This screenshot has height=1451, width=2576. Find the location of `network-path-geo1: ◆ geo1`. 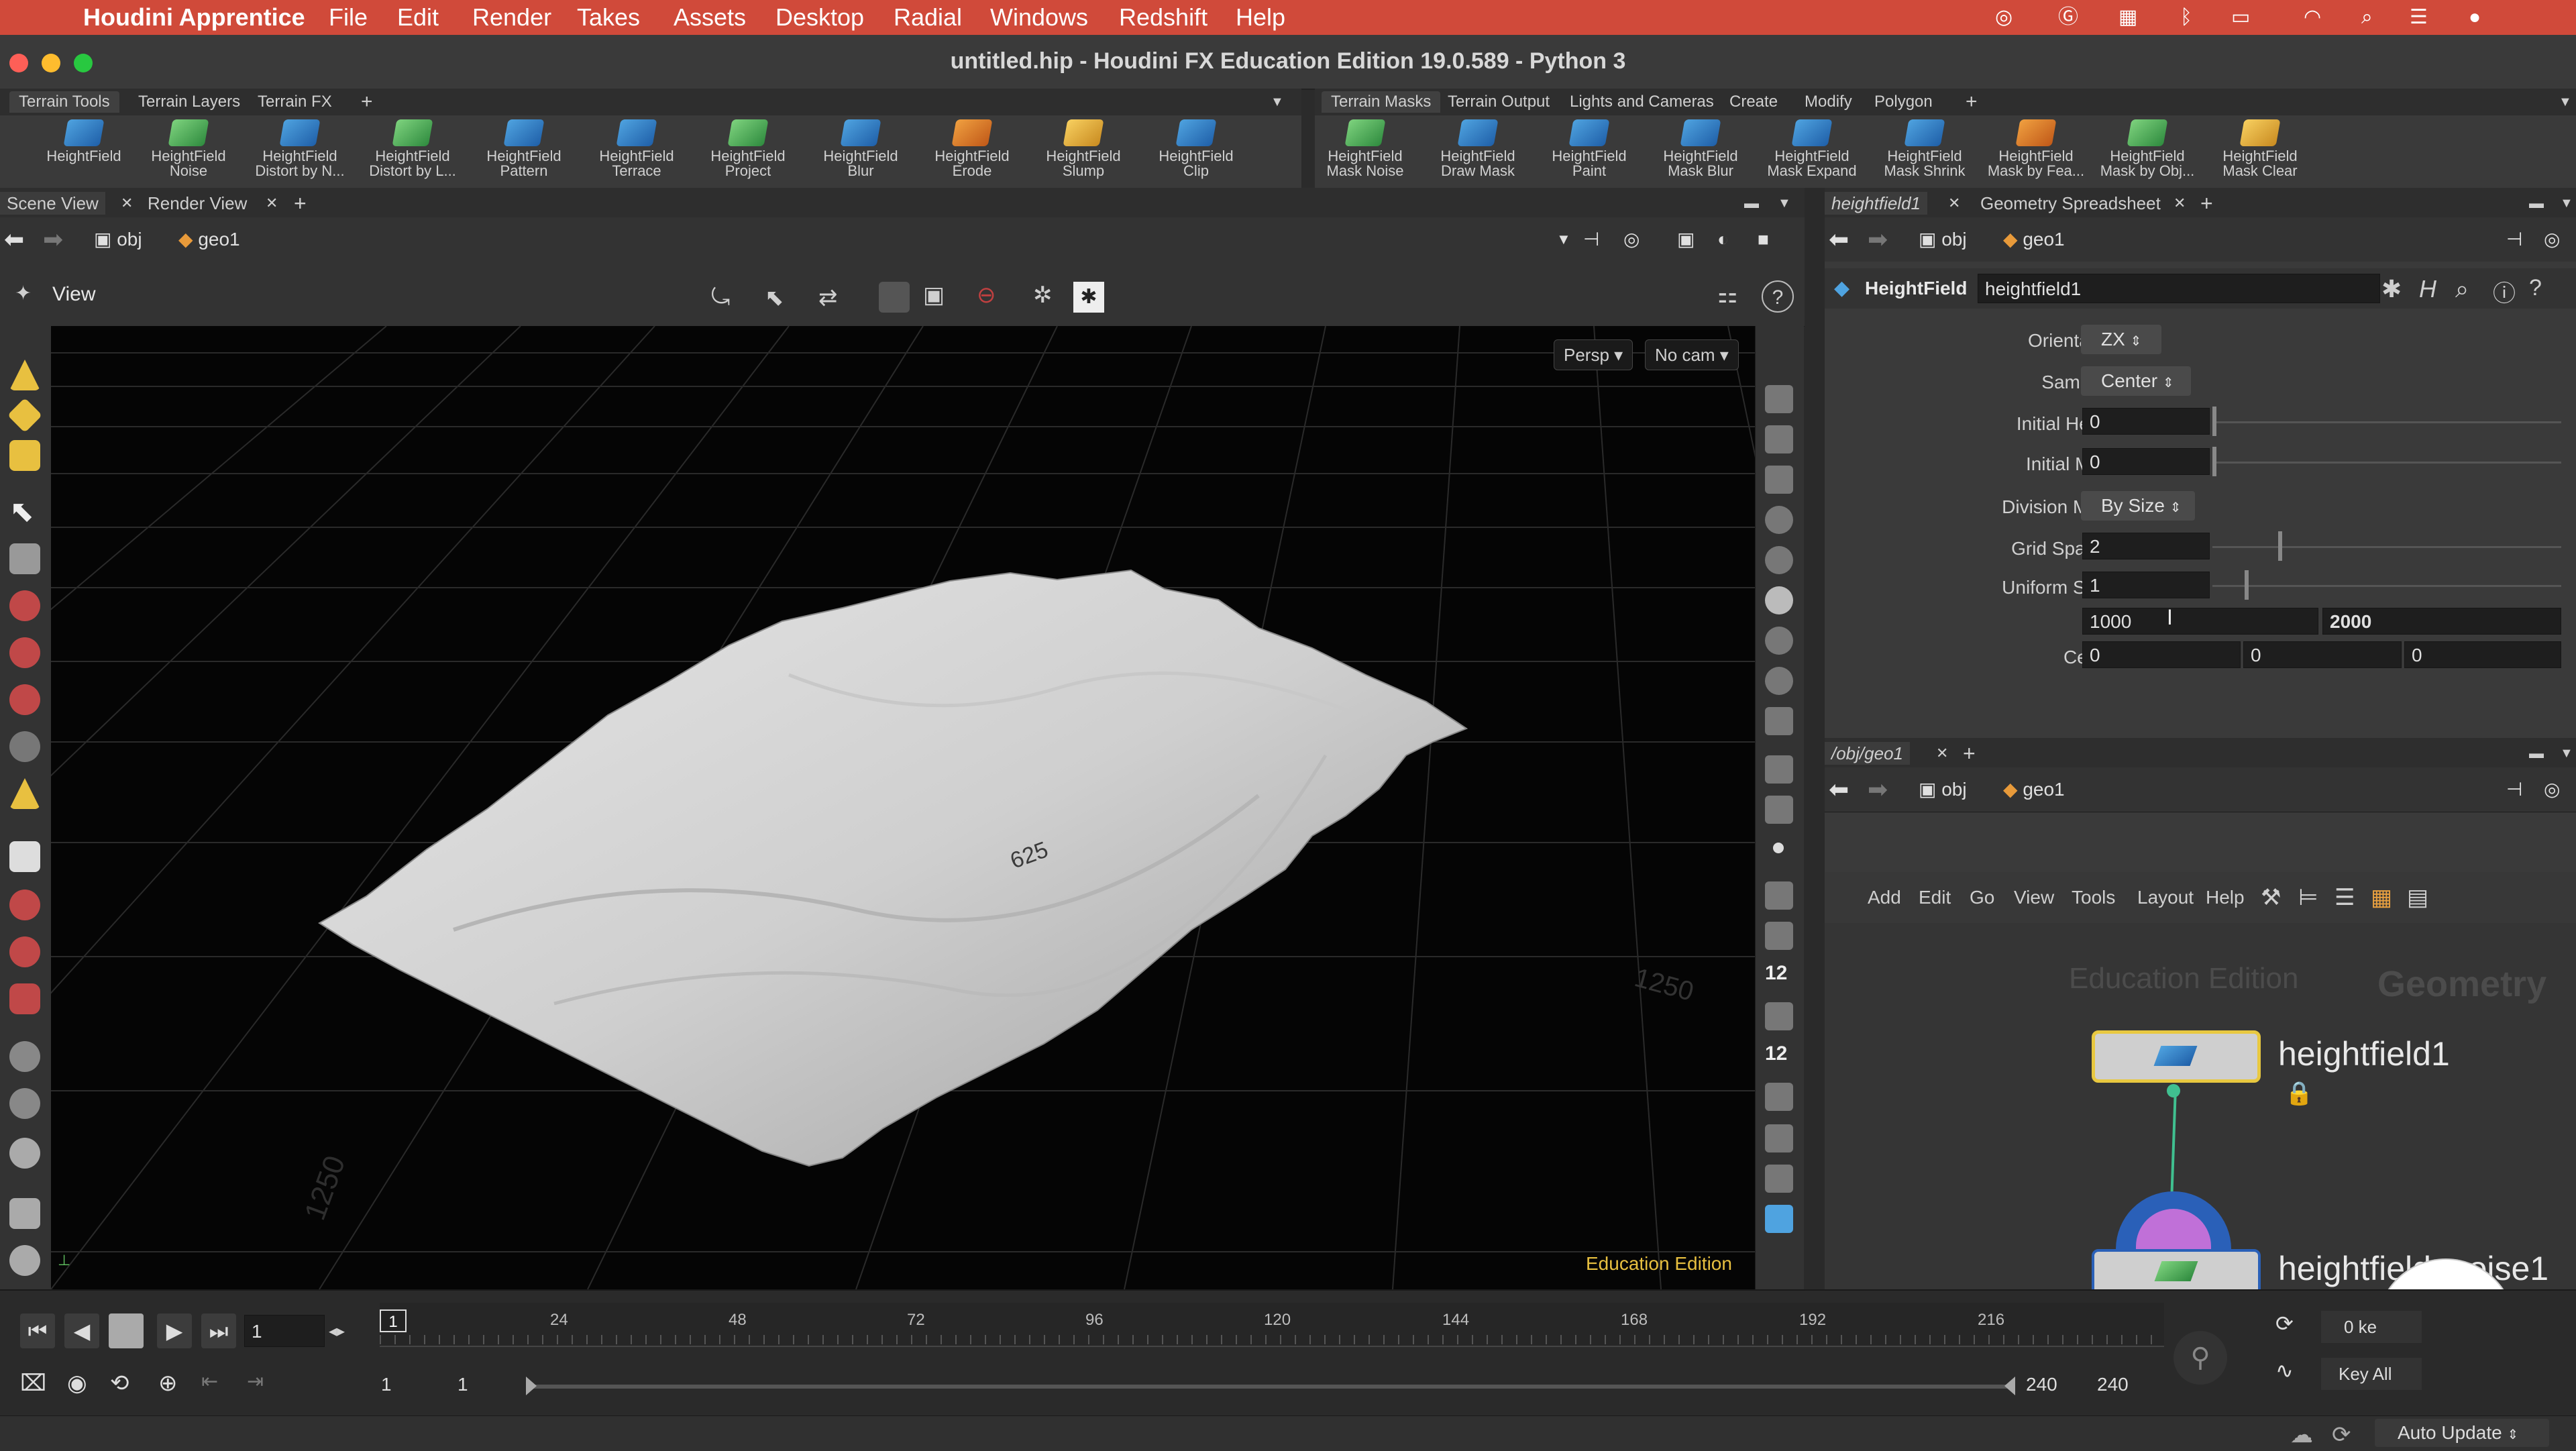

network-path-geo1: ◆ geo1 is located at coordinates (2034, 789).